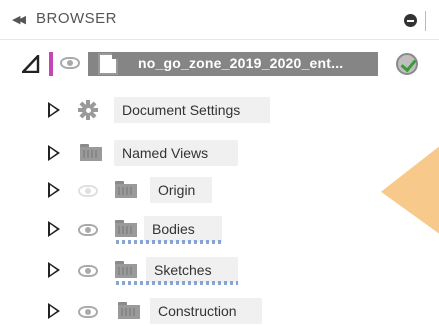  I want to click on panel-grip, so click(425, 21).